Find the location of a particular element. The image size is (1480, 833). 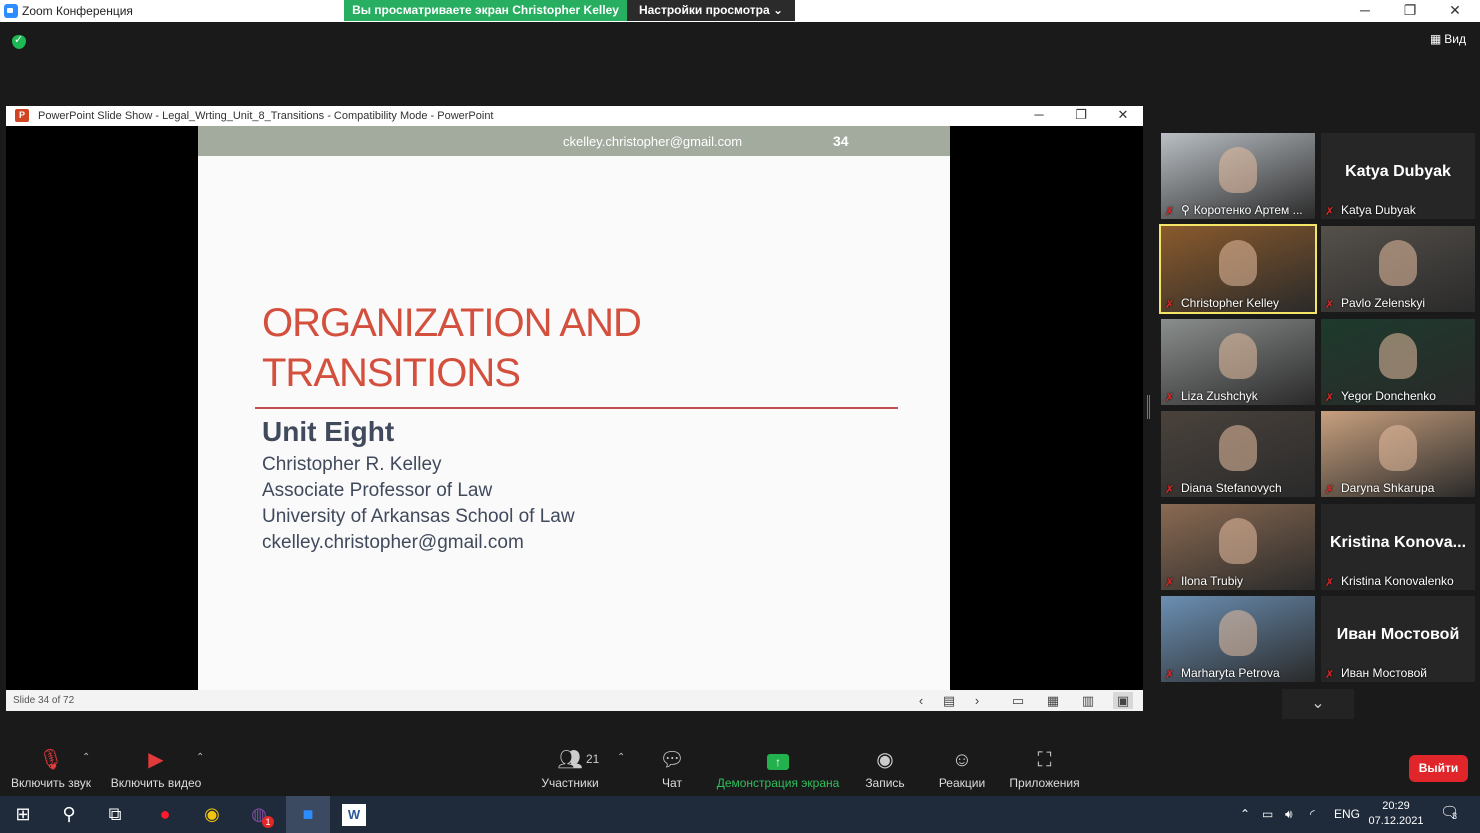

participant-name-label: ✗ Diana Stefanovych is located at coordinates (1223, 488).